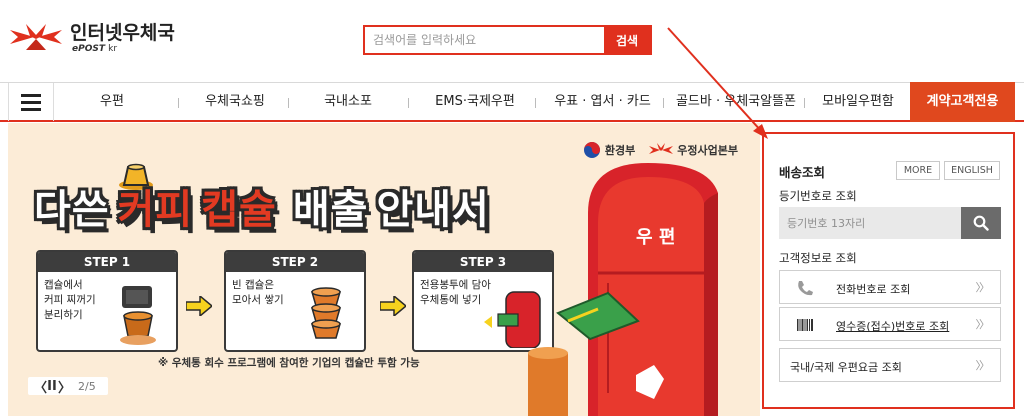 The height and width of the screenshot is (416, 1024). Describe the element at coordinates (155, 210) in the screenshot. I see `headline-word: 커피` at that location.